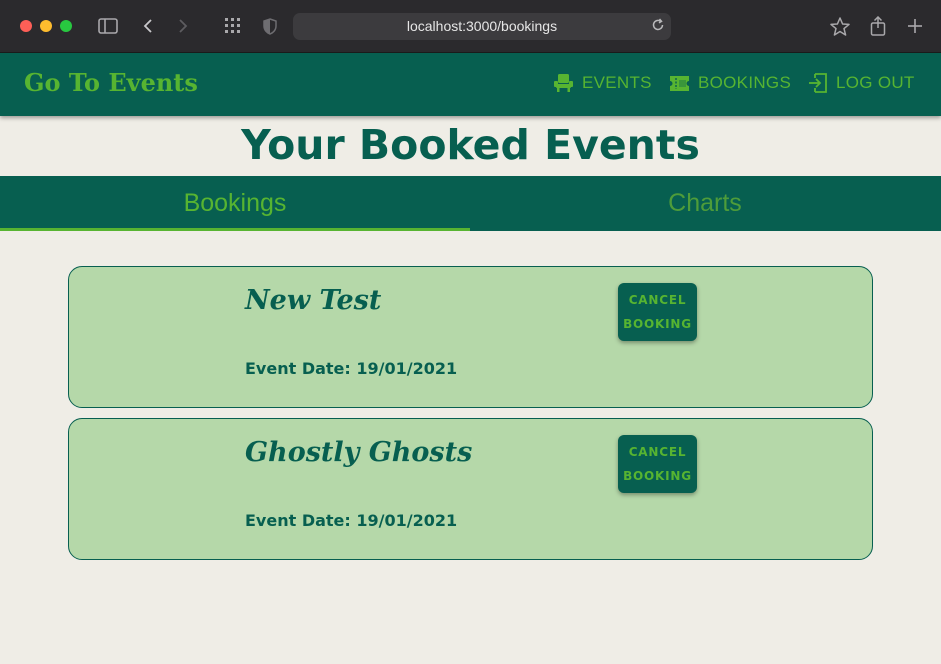 This screenshot has width=941, height=664. I want to click on close-window-button, so click(26, 26).